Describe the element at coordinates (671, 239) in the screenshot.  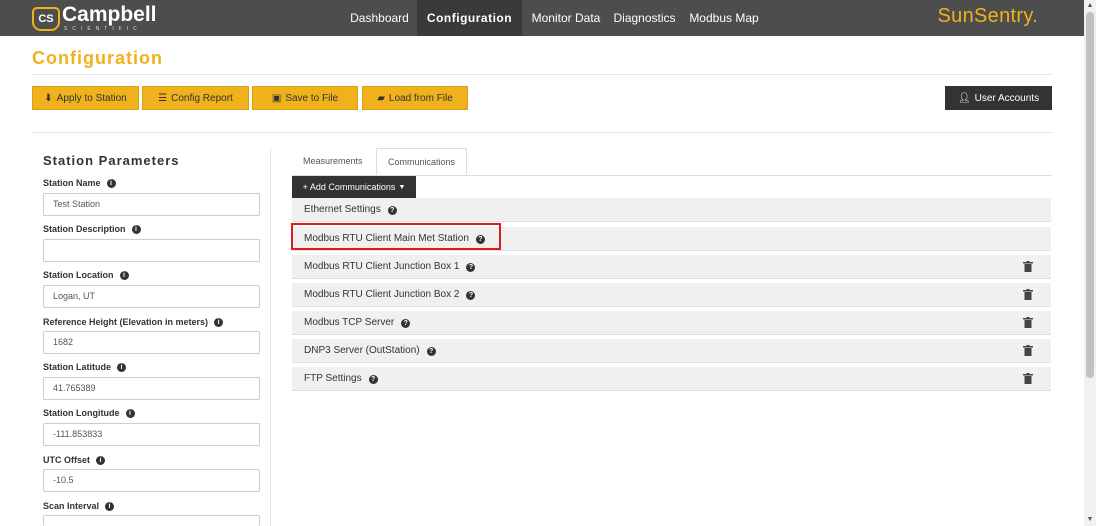
I see `comm-row-modbus-rtu-main-met: Modbus RTU Client Main Met Station?` at that location.